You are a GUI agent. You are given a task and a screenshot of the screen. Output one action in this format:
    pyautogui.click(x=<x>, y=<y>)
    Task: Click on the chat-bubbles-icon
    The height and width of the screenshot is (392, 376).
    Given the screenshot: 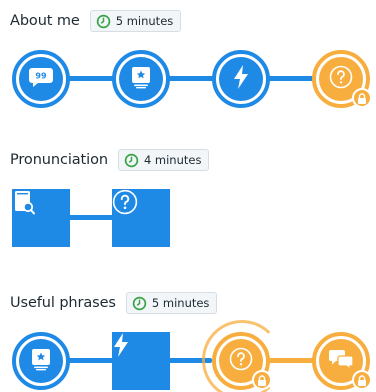 What is the action you would take?
    pyautogui.click(x=341, y=361)
    